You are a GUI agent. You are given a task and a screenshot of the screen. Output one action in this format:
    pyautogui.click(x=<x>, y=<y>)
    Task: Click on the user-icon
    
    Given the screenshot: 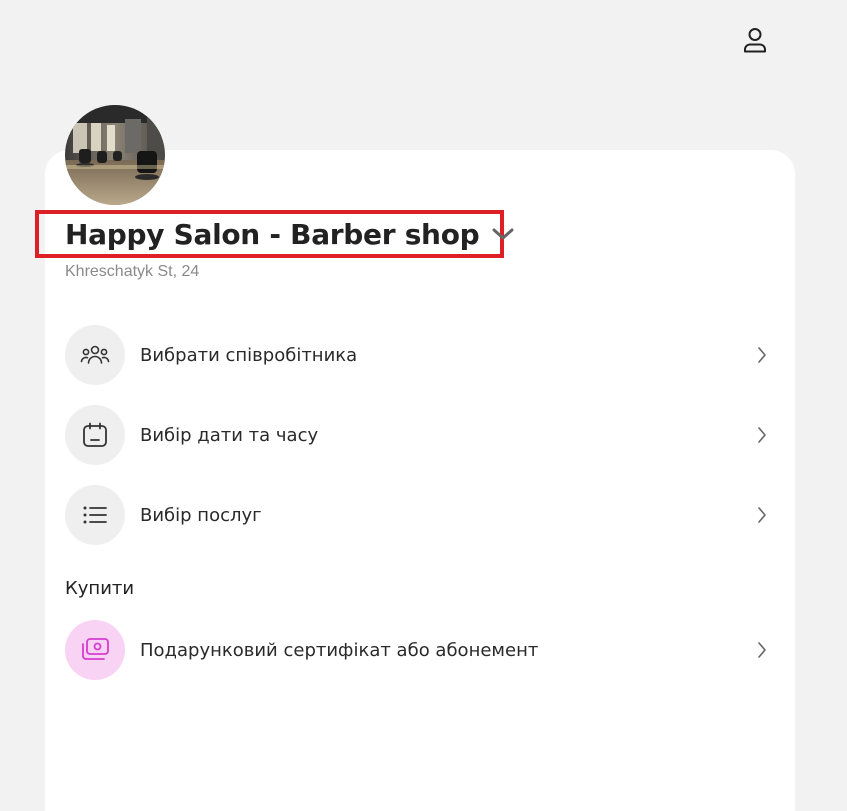 What is the action you would take?
    pyautogui.click(x=755, y=40)
    